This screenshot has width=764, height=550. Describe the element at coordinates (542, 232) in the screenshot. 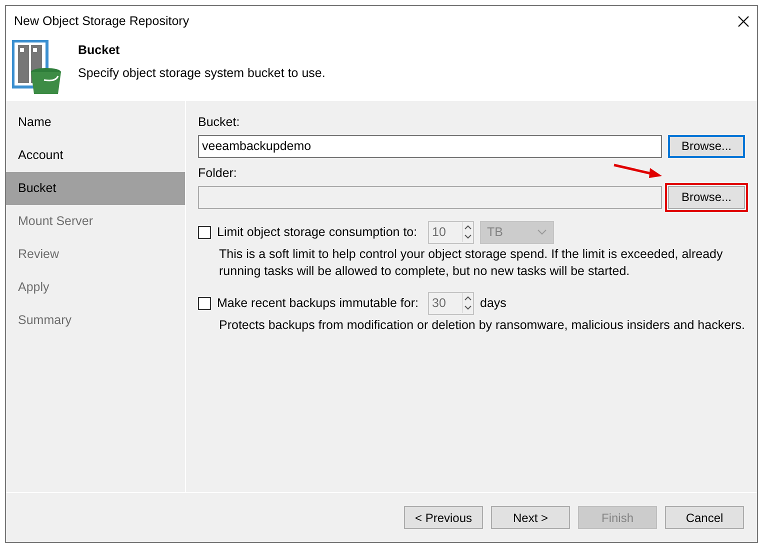

I see `chevron-down-icon` at that location.